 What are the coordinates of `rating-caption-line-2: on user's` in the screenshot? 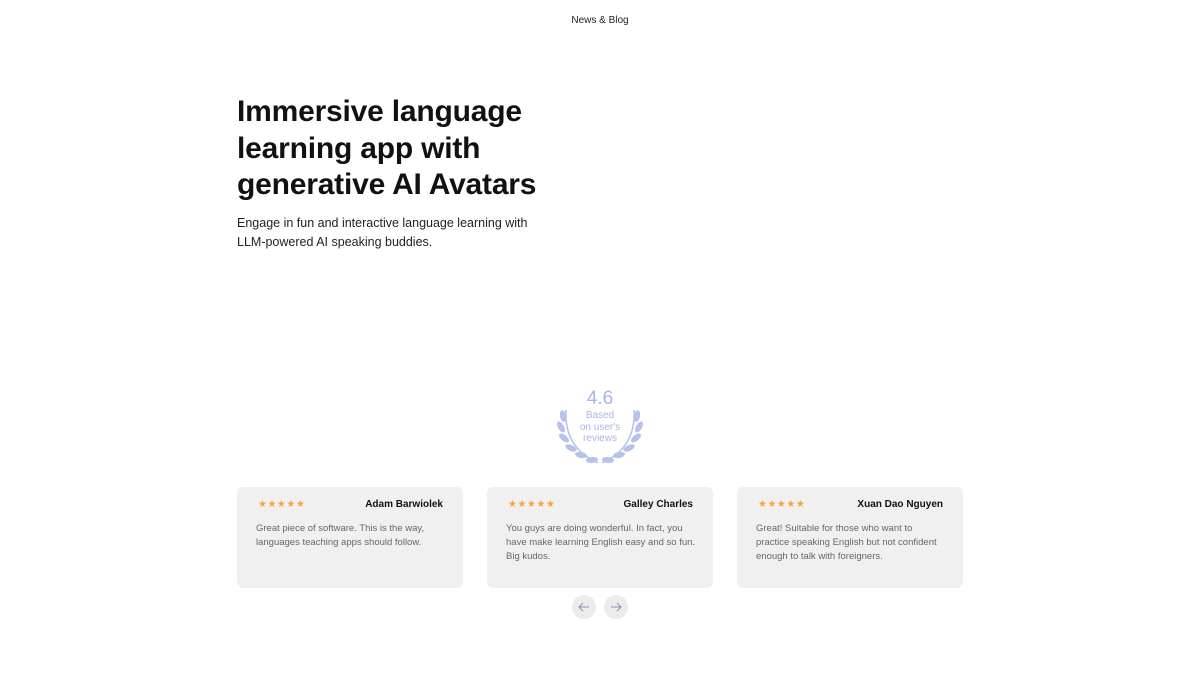 It's located at (600, 427).